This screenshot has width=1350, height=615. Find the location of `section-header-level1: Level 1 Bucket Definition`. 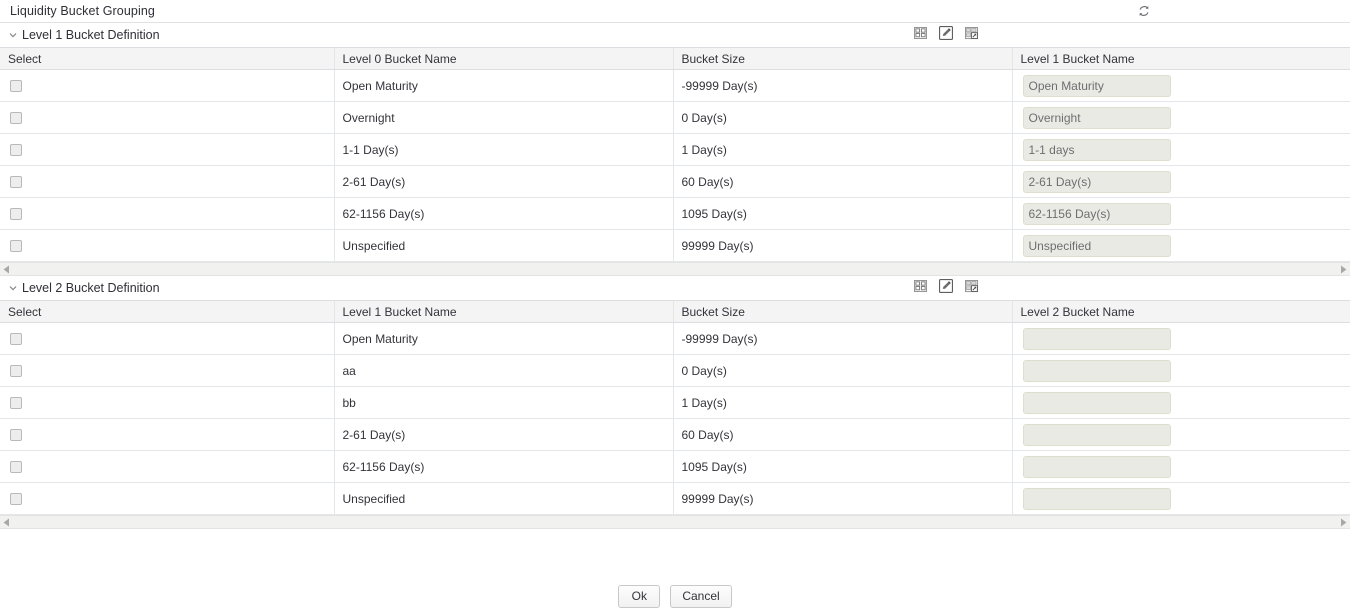

section-header-level1: Level 1 Bucket Definition is located at coordinates (675, 35).